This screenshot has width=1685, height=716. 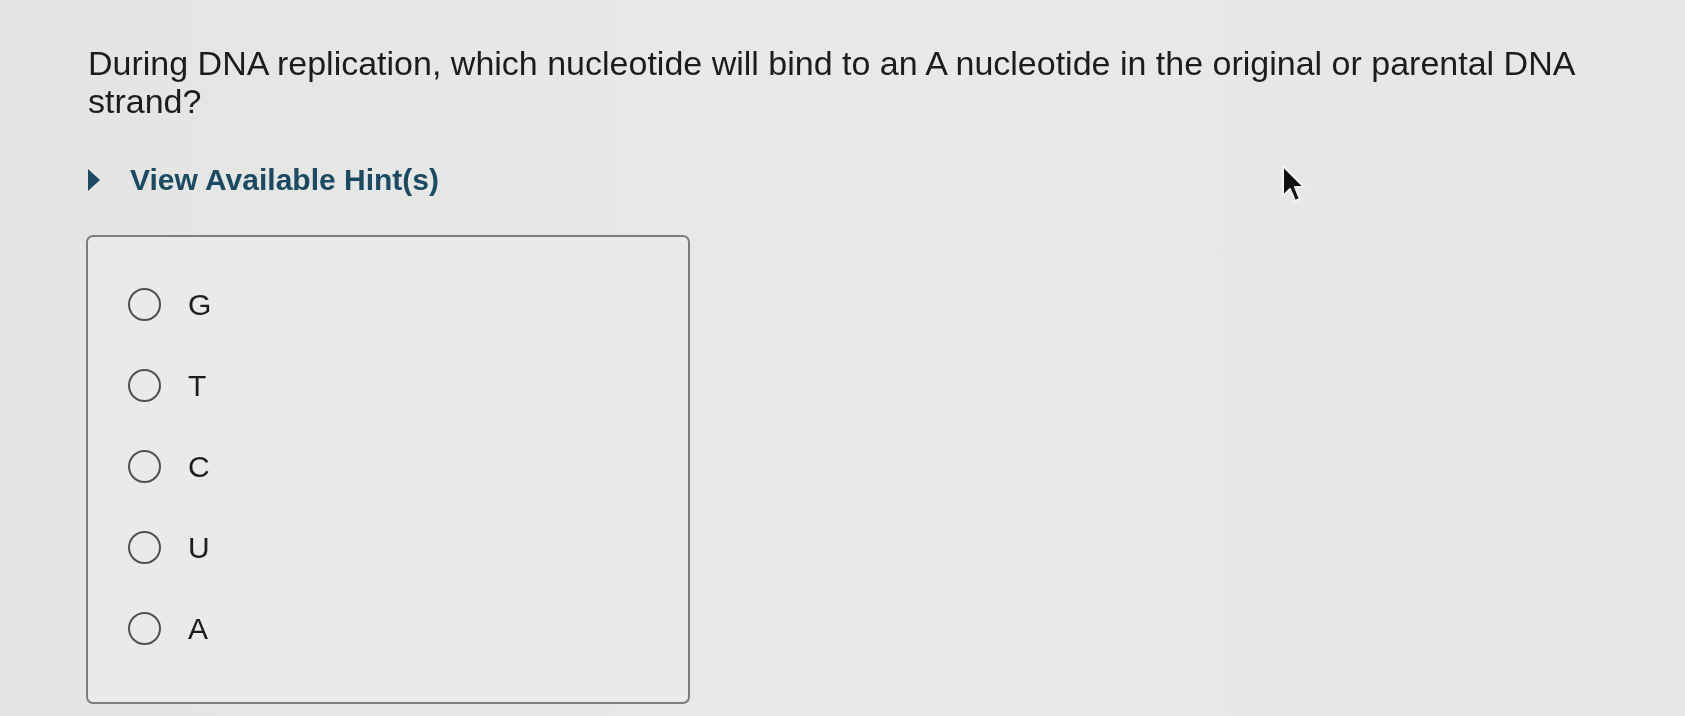 I want to click on option-label: G, so click(x=200, y=304).